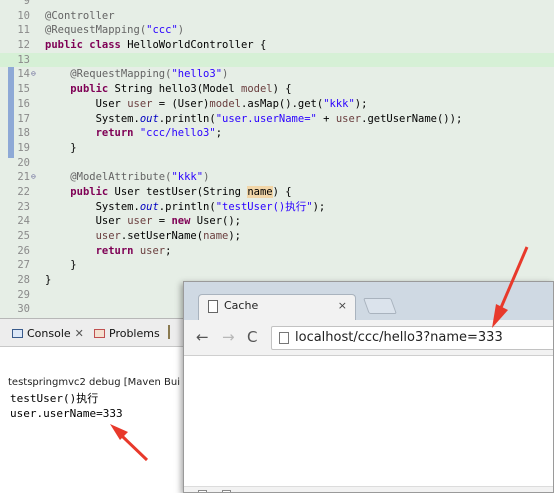 The height and width of the screenshot is (493, 554). I want to click on tab-problems: Problems, so click(127, 334).